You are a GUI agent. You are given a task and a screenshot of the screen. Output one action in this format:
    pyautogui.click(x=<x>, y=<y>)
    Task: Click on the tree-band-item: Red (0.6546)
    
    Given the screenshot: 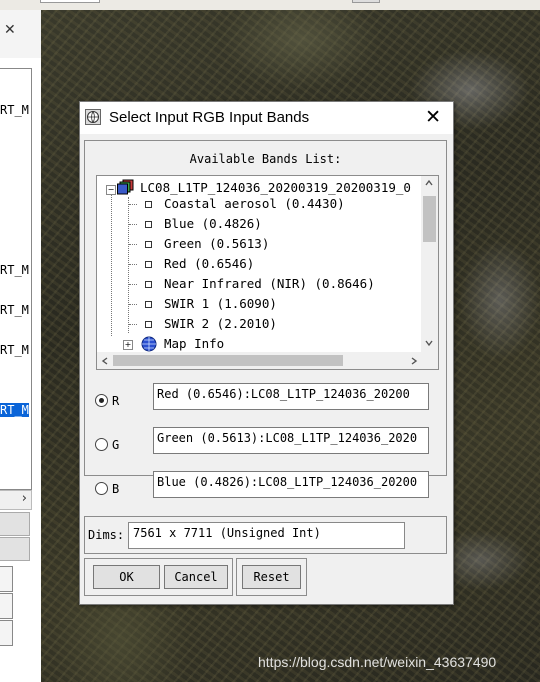 What is the action you would take?
    pyautogui.click(x=209, y=263)
    